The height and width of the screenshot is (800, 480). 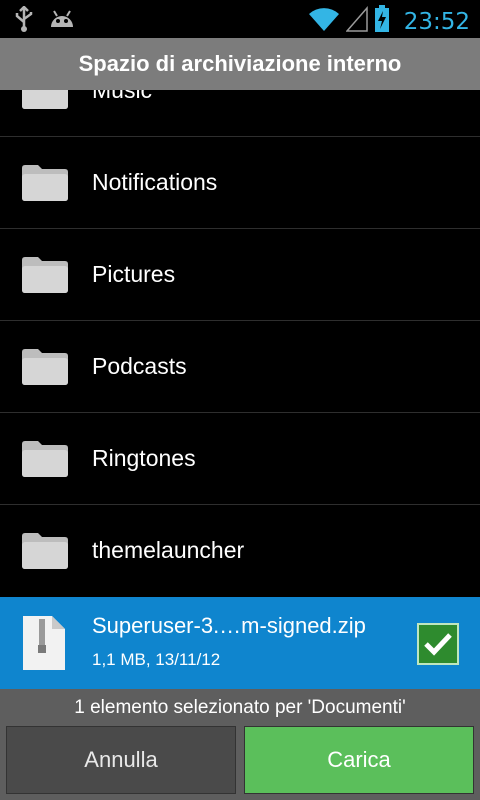 I want to click on list-item: themelauncher, so click(x=240, y=550).